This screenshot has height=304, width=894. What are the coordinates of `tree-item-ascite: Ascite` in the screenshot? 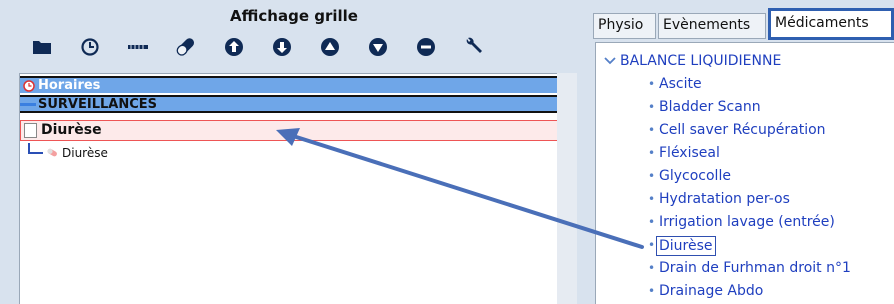 It's located at (680, 84).